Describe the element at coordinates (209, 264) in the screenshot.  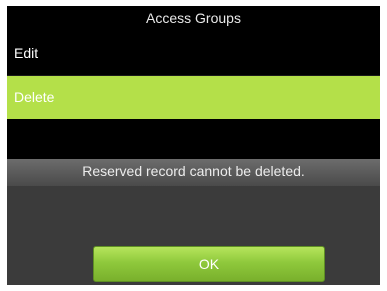
I see `ok-button: OK` at that location.